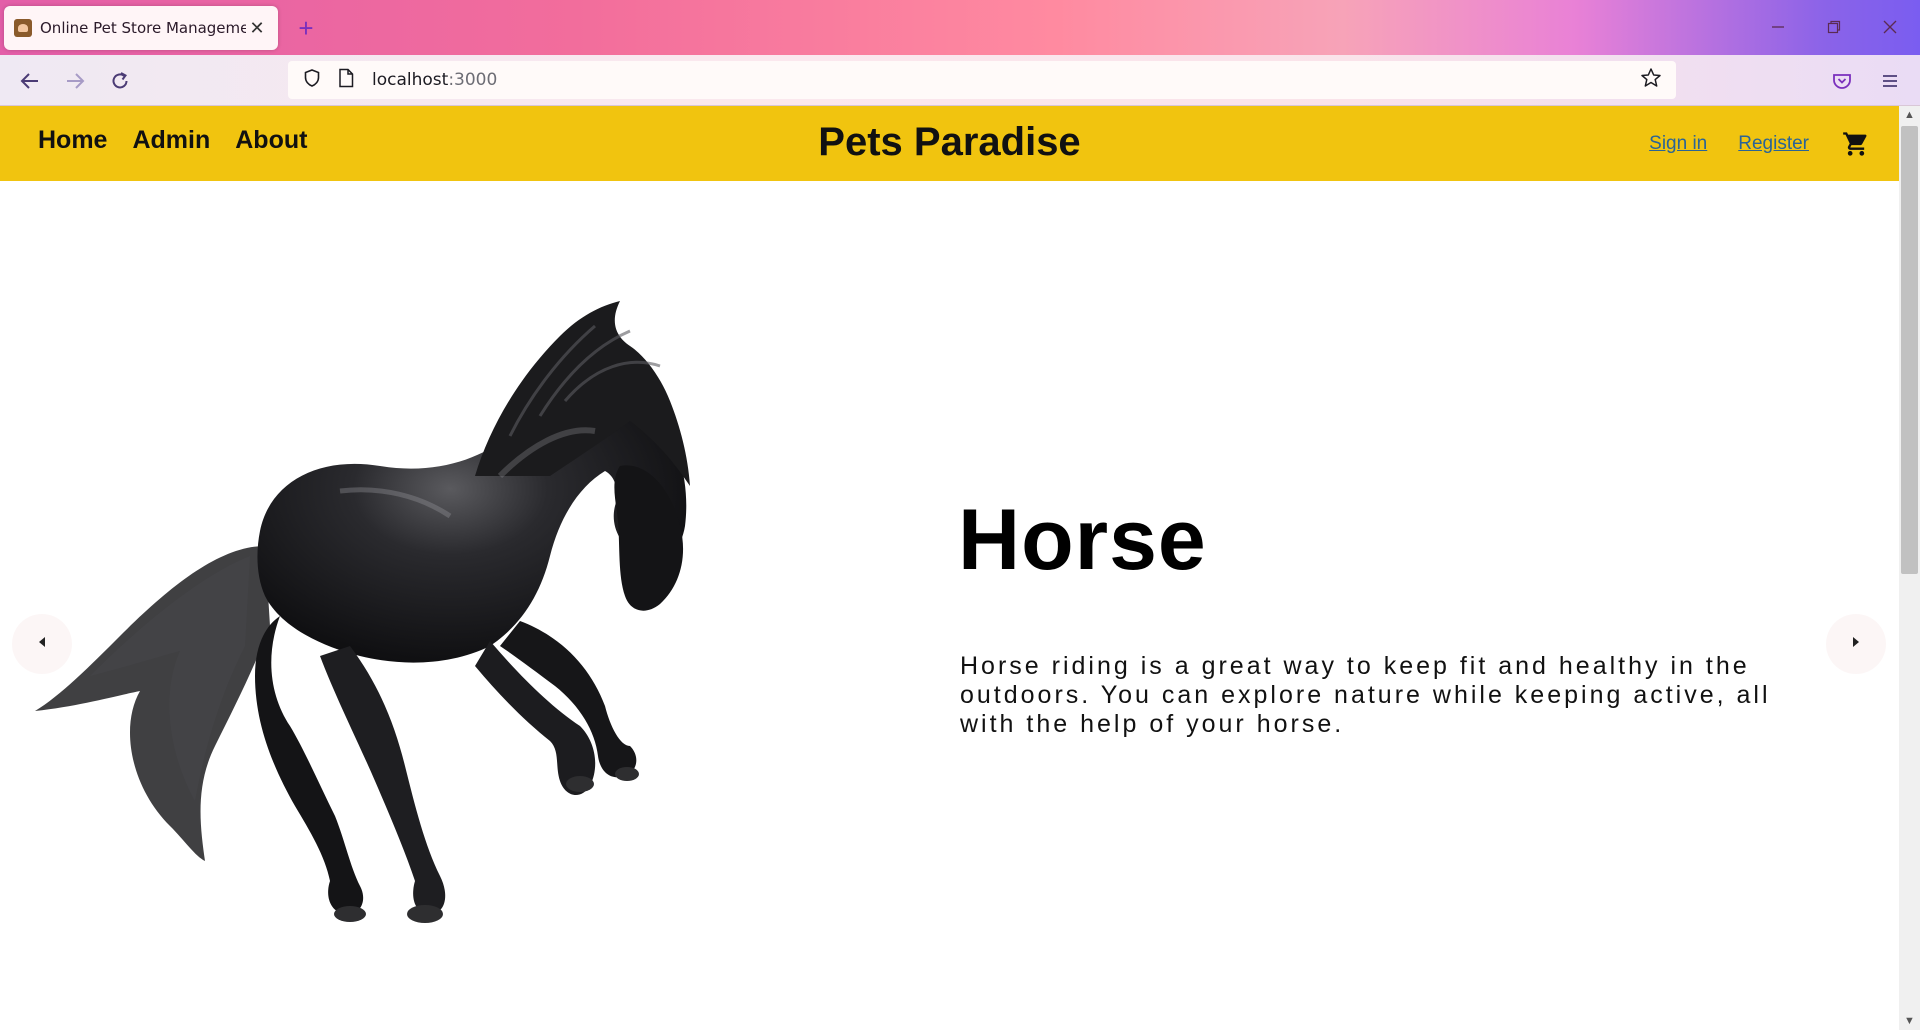 This screenshot has width=1920, height=1030. What do you see at coordinates (1909, 115) in the screenshot?
I see `scroll-up-icon: ▲` at bounding box center [1909, 115].